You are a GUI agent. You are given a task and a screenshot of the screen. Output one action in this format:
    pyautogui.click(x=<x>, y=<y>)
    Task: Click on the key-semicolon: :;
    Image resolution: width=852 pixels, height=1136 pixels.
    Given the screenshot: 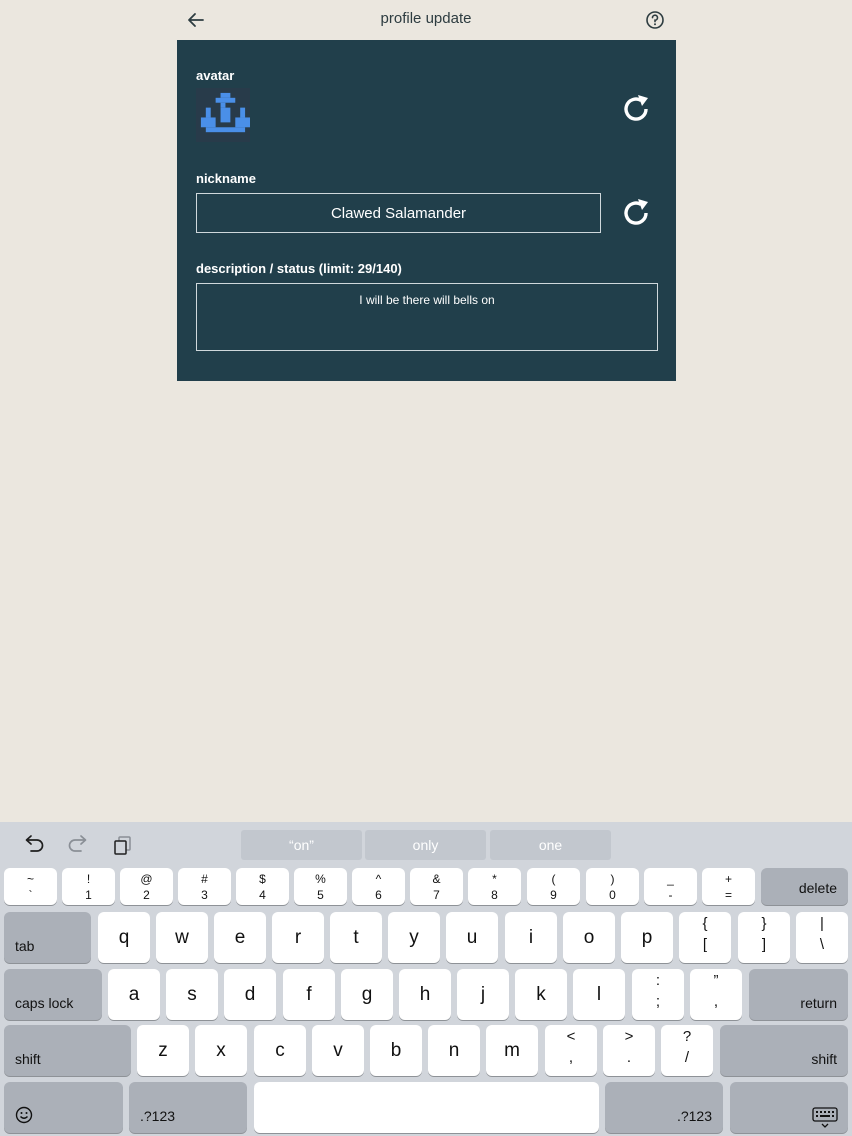 What is the action you would take?
    pyautogui.click(x=658, y=994)
    